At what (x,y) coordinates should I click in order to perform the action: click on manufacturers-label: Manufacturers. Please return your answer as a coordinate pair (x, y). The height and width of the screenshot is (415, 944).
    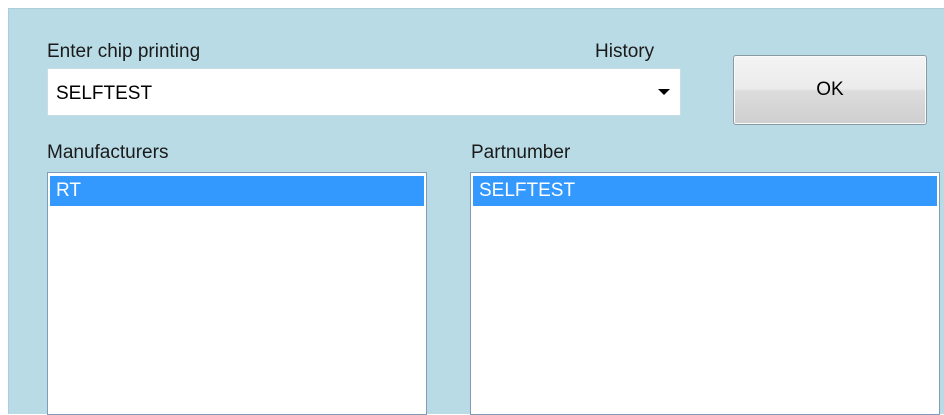
    Looking at the image, I should click on (108, 152).